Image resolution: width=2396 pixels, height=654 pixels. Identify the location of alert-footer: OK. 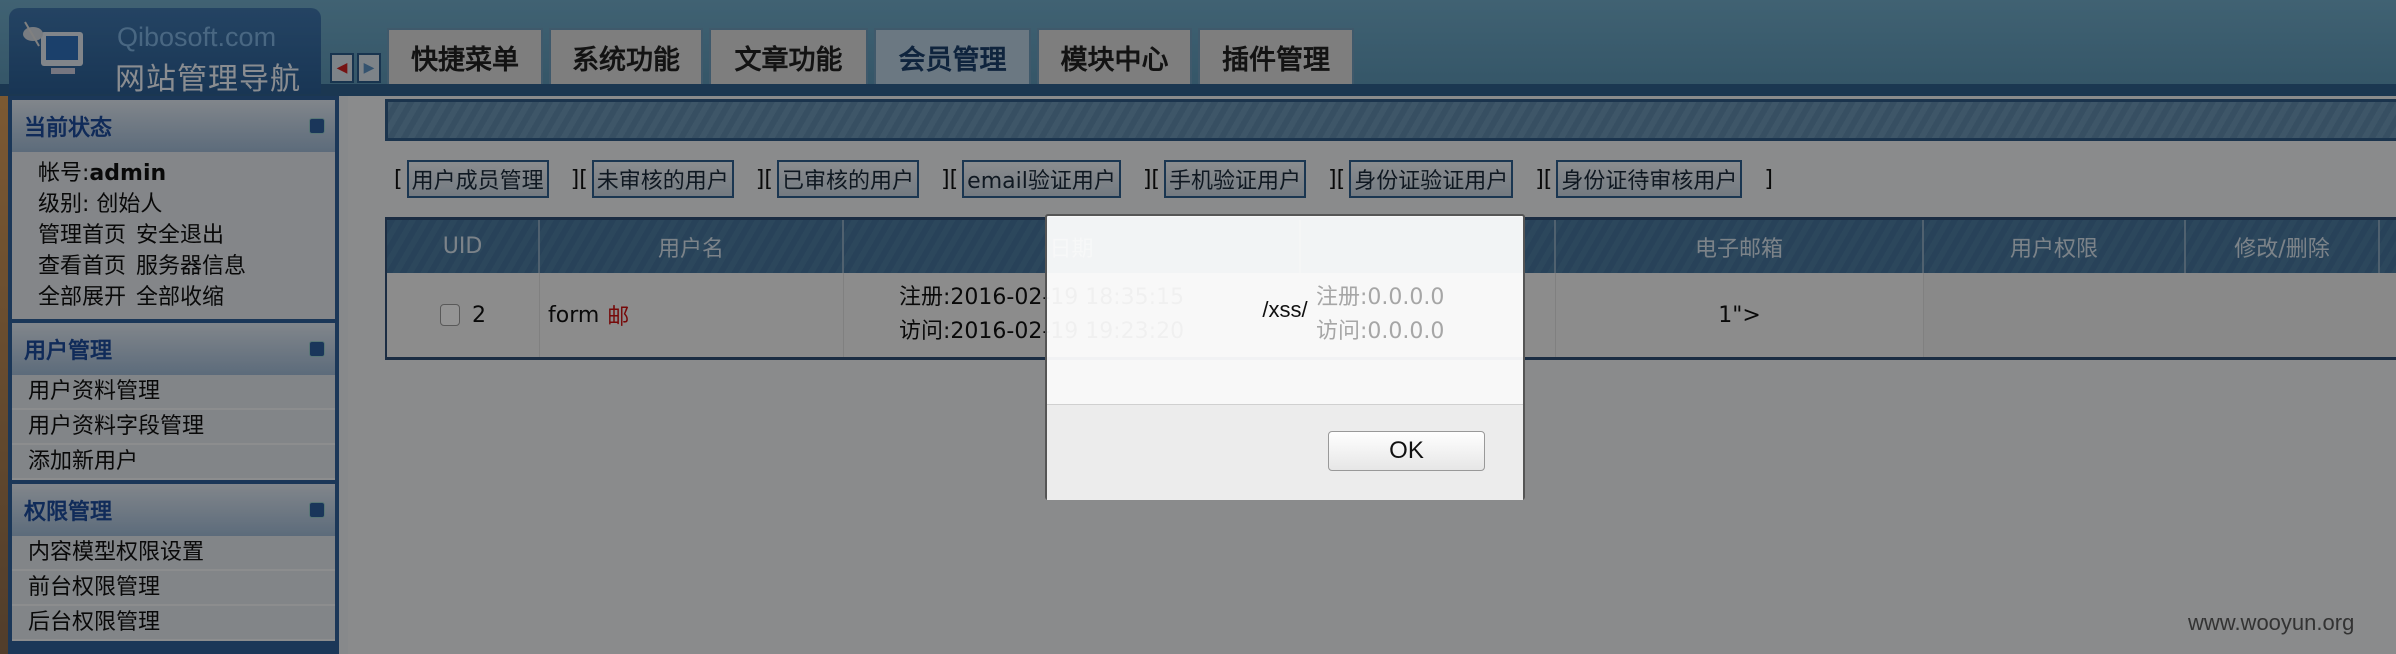
(1285, 452).